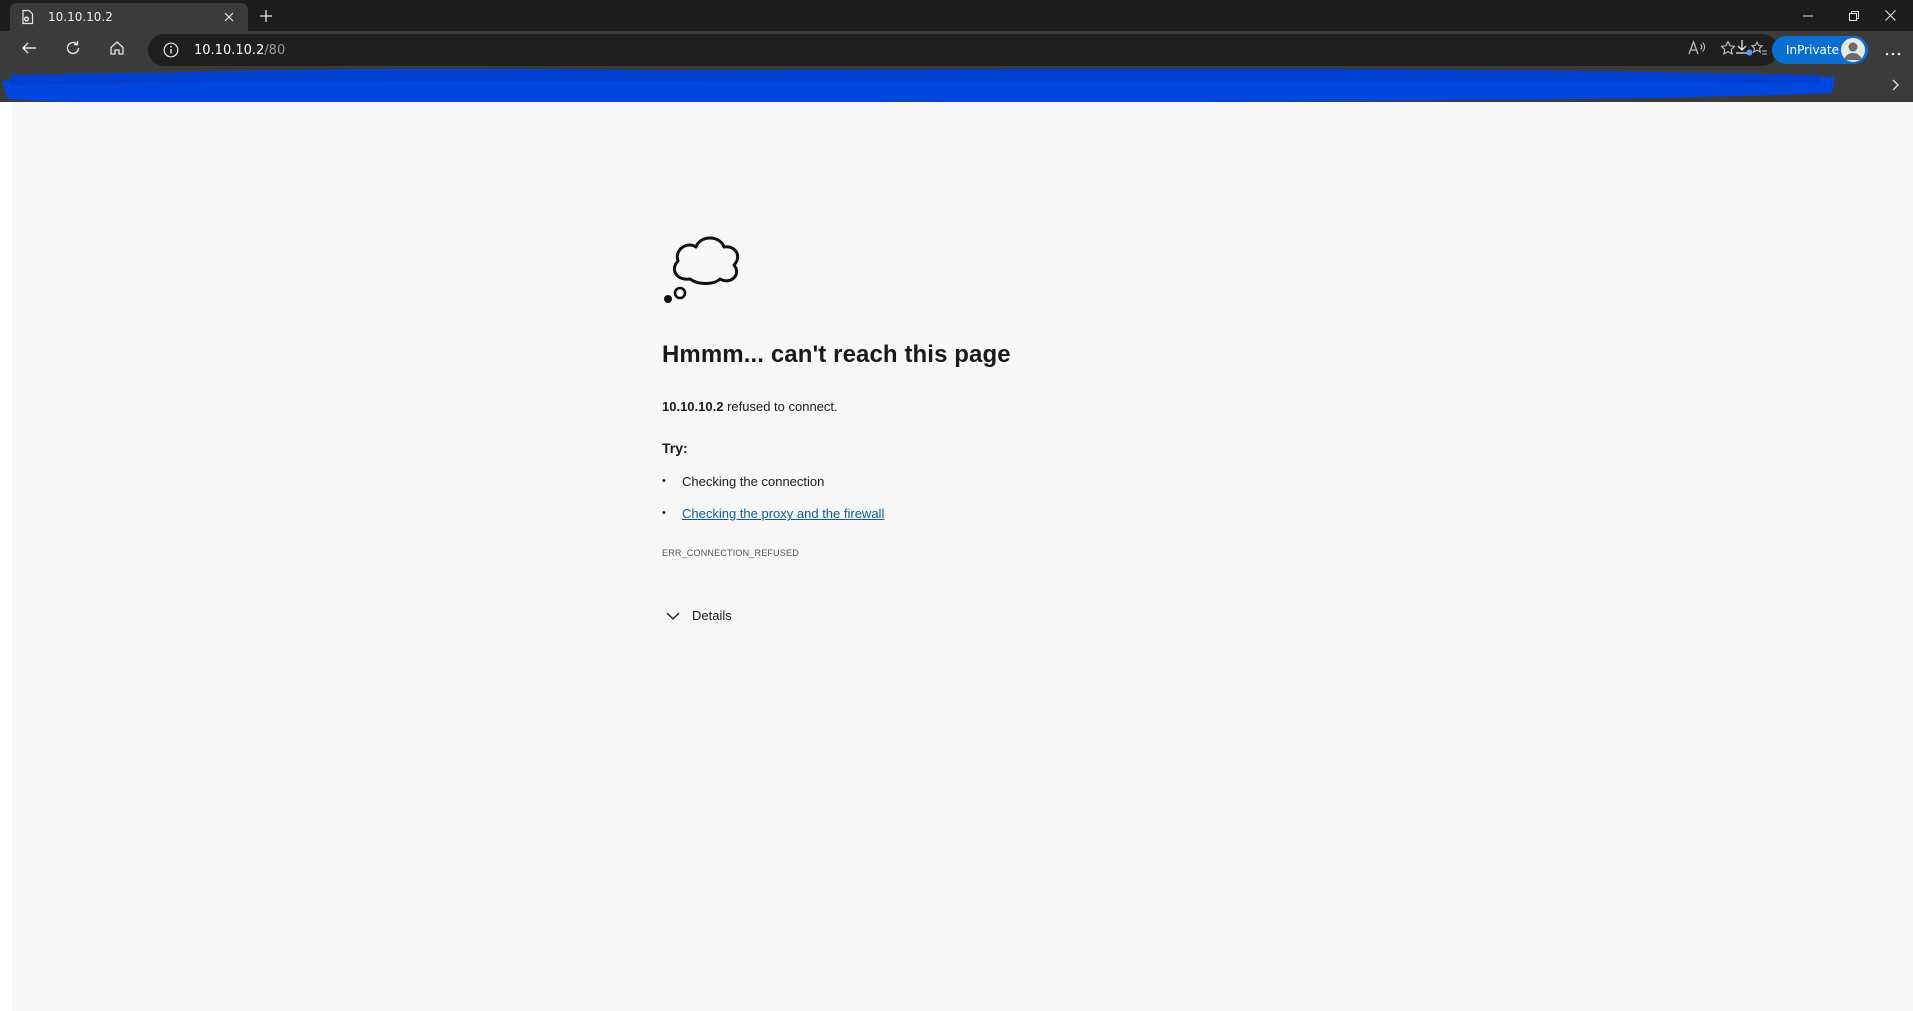 This screenshot has width=1913, height=1011. Describe the element at coordinates (963, 50) in the screenshot. I see `address-bar: 10.10.10.2/80` at that location.